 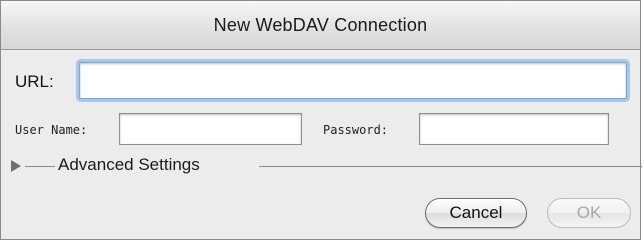 I want to click on url-label: URL:, so click(x=34, y=81).